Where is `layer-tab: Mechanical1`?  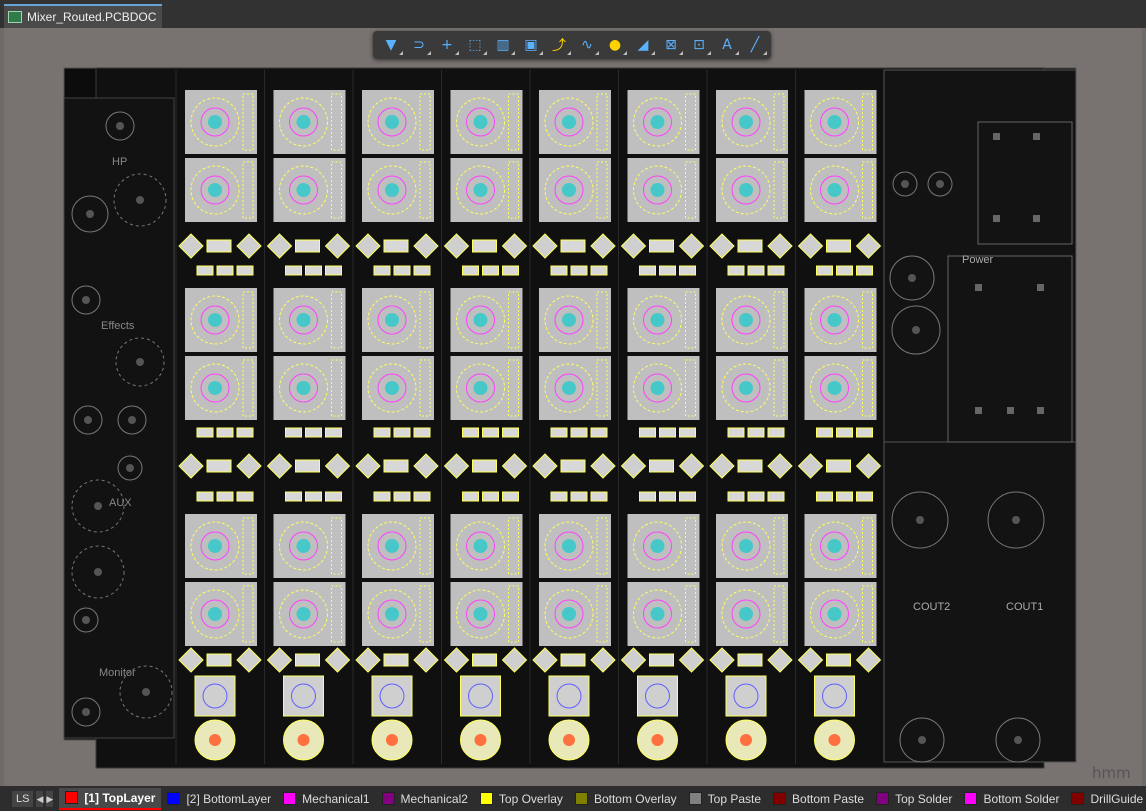
layer-tab: Mechanical1 is located at coordinates (326, 799).